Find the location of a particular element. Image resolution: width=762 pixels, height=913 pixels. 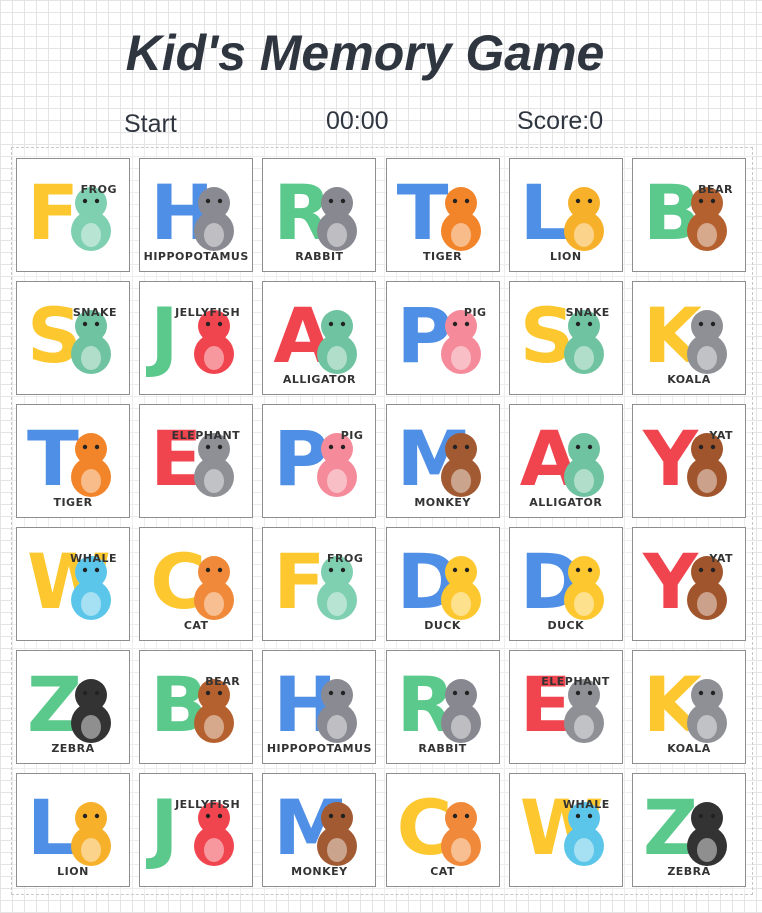

start-button: Start is located at coordinates (150, 124).